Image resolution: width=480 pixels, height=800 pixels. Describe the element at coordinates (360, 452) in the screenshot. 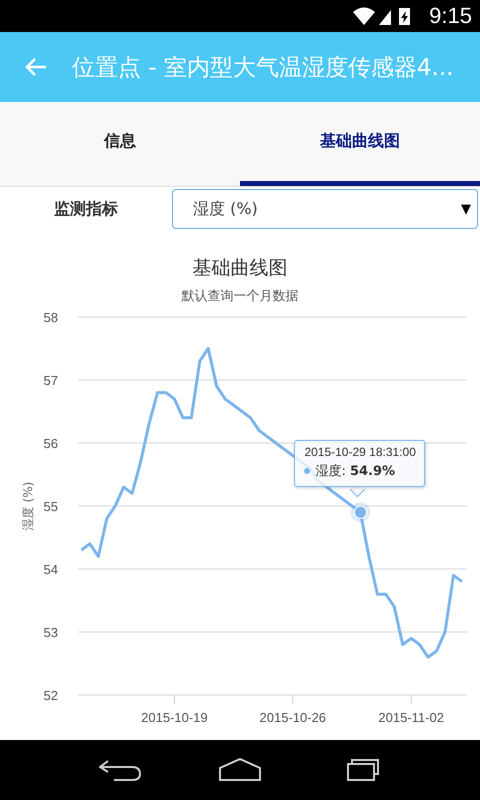

I see `tooltip-time: 2015-10-29 18:31:00` at that location.